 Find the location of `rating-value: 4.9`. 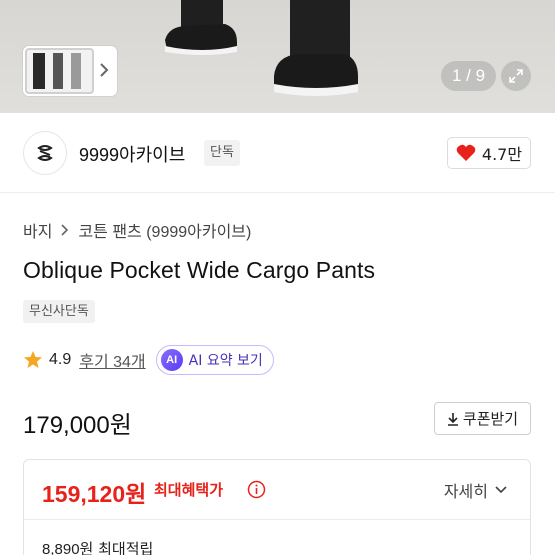

rating-value: 4.9 is located at coordinates (60, 359).